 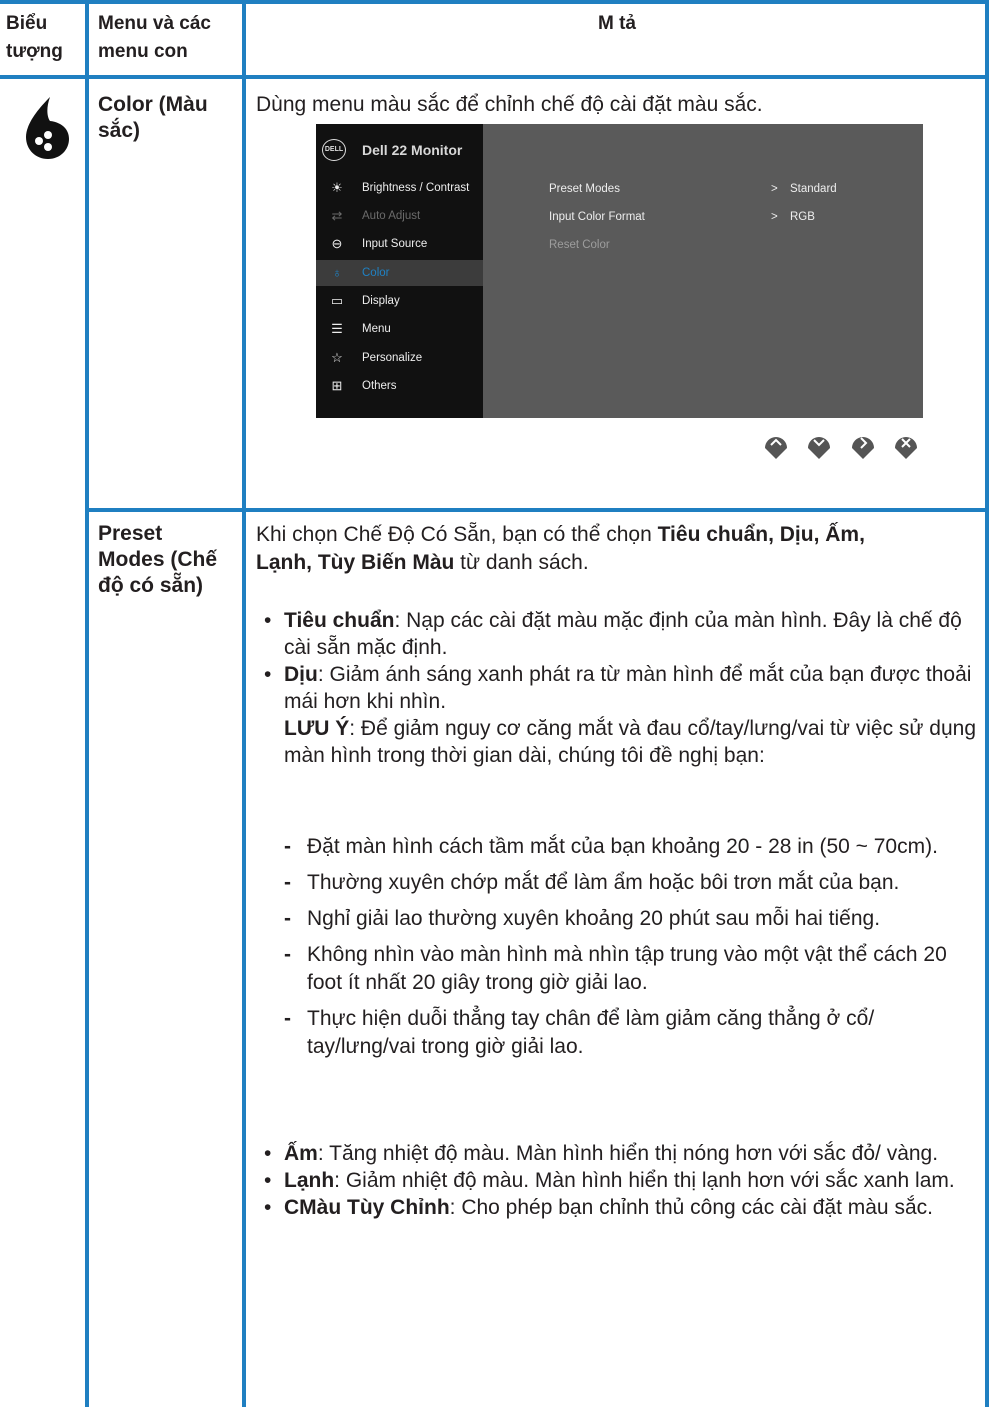 I want to click on osd-menu-item-auto-adjust: ⇄ Auto Adjust, so click(x=399, y=216).